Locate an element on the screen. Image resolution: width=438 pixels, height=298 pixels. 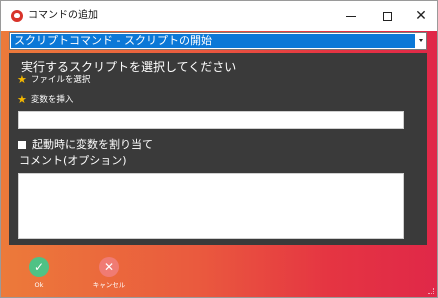
app-logo-icon is located at coordinates (17, 16).